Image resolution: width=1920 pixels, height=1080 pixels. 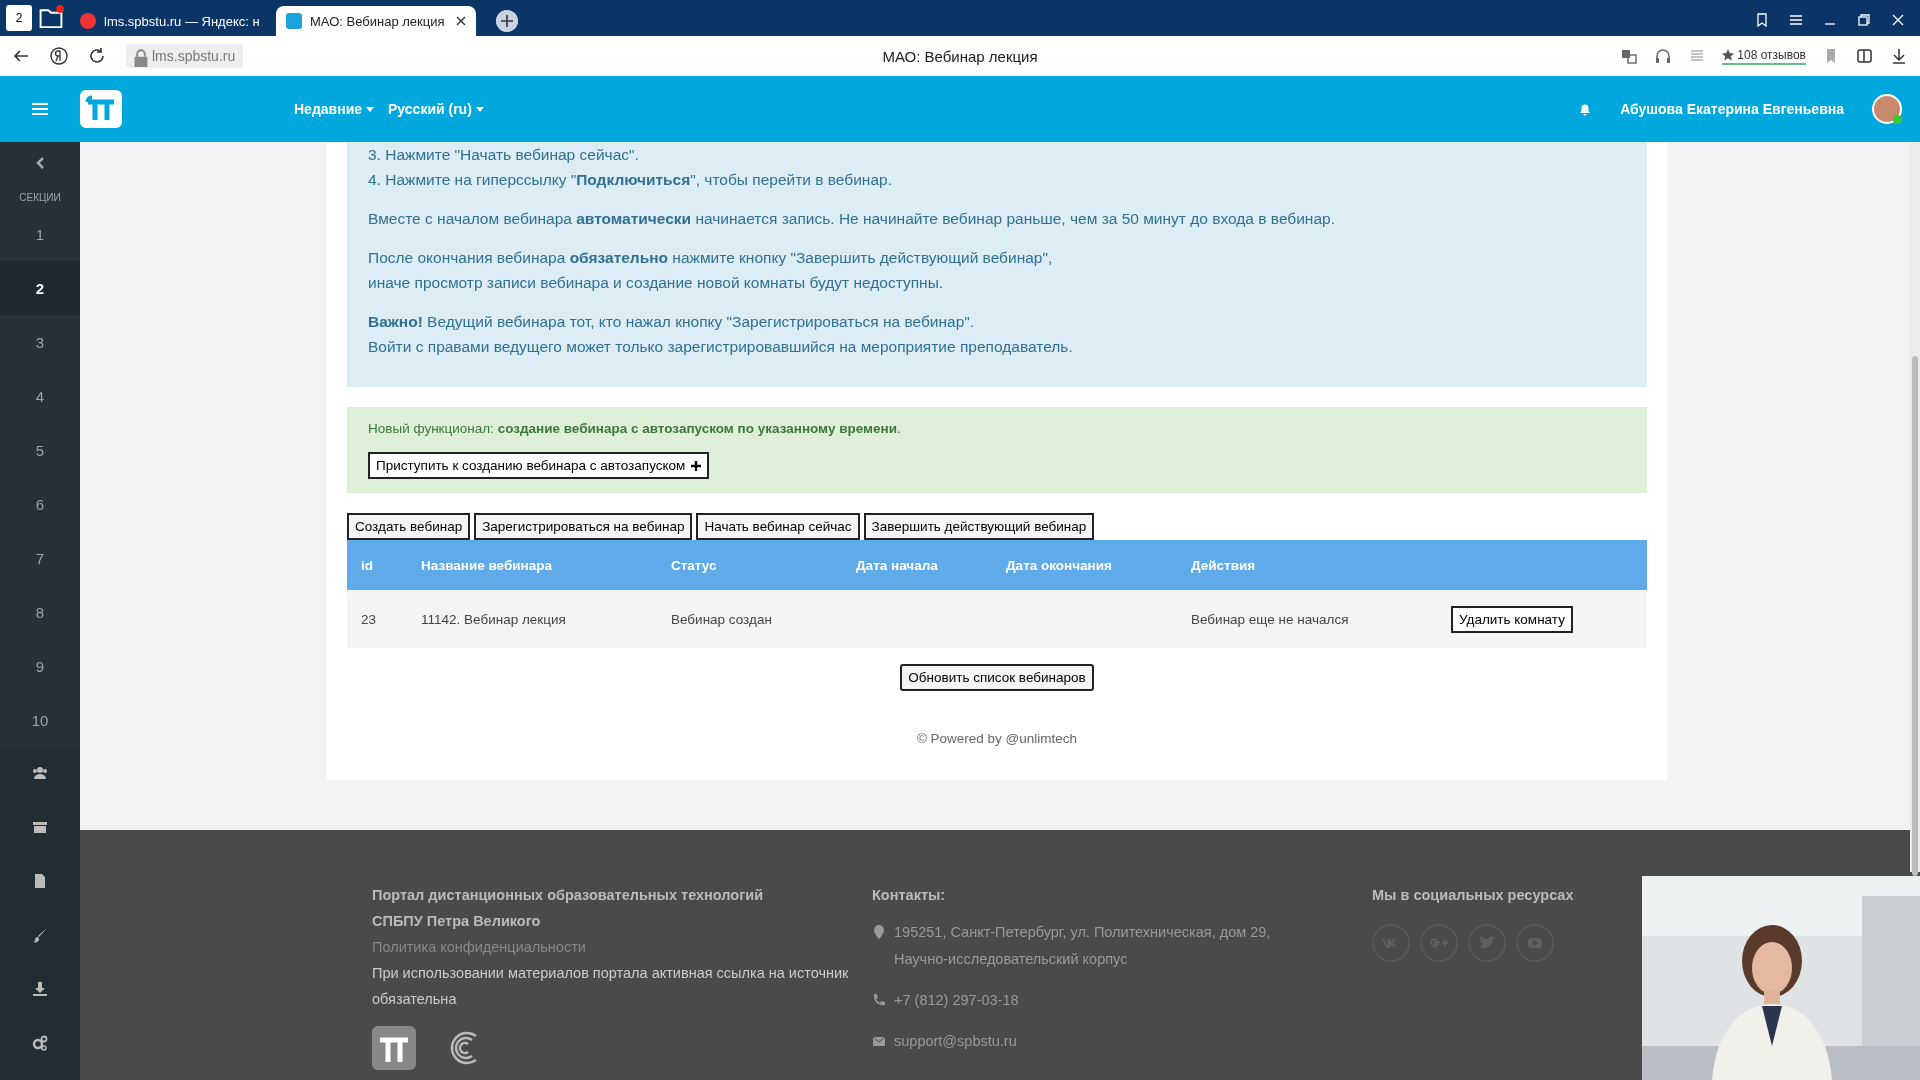 What do you see at coordinates (377, 565) in the screenshot?
I see `column-header: id` at bounding box center [377, 565].